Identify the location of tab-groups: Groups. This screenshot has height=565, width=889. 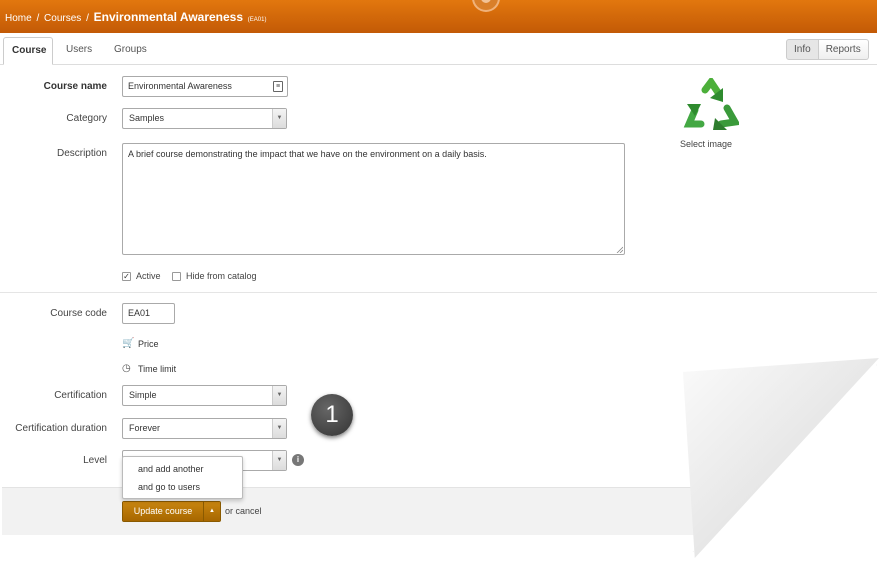
(130, 51).